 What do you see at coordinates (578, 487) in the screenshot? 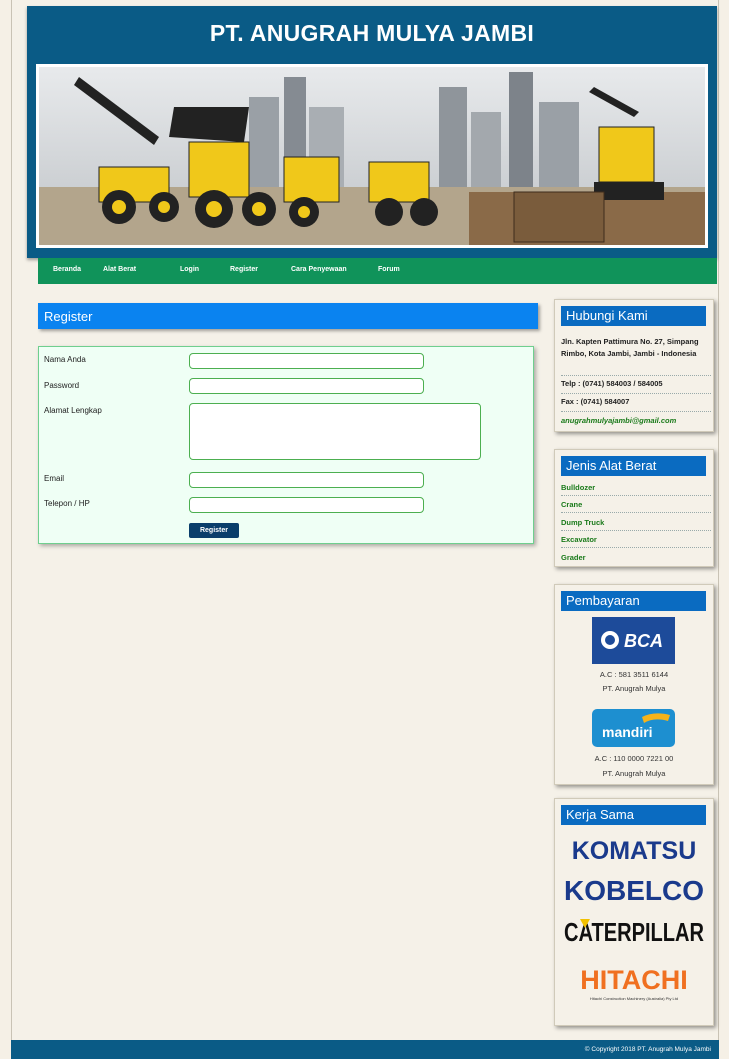
I see `equipment-link-bulldozer: Bulldozer` at bounding box center [578, 487].